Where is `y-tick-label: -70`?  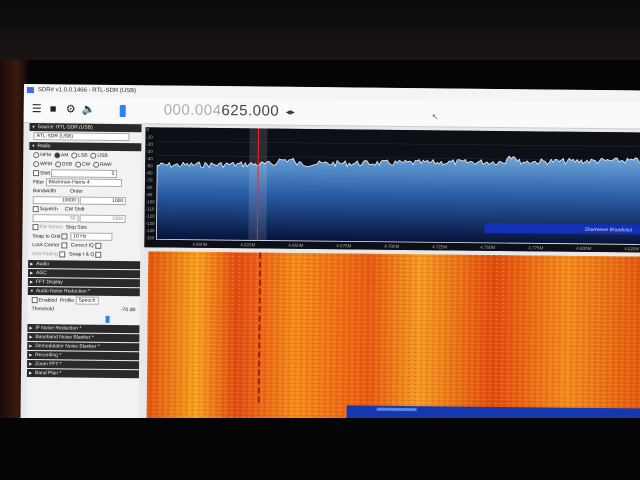 y-tick-label: -70 is located at coordinates (149, 180).